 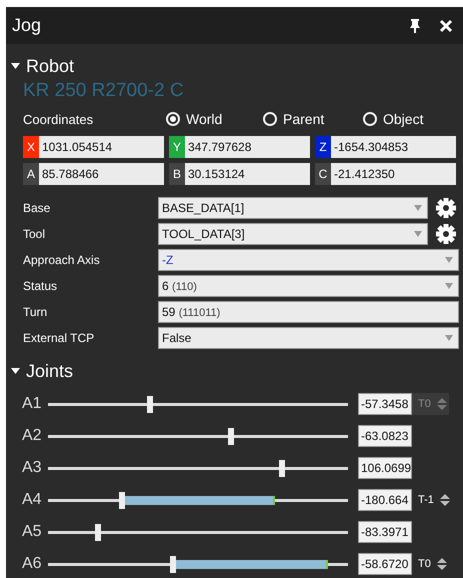 I want to click on joint-label: A6, so click(x=32, y=564).